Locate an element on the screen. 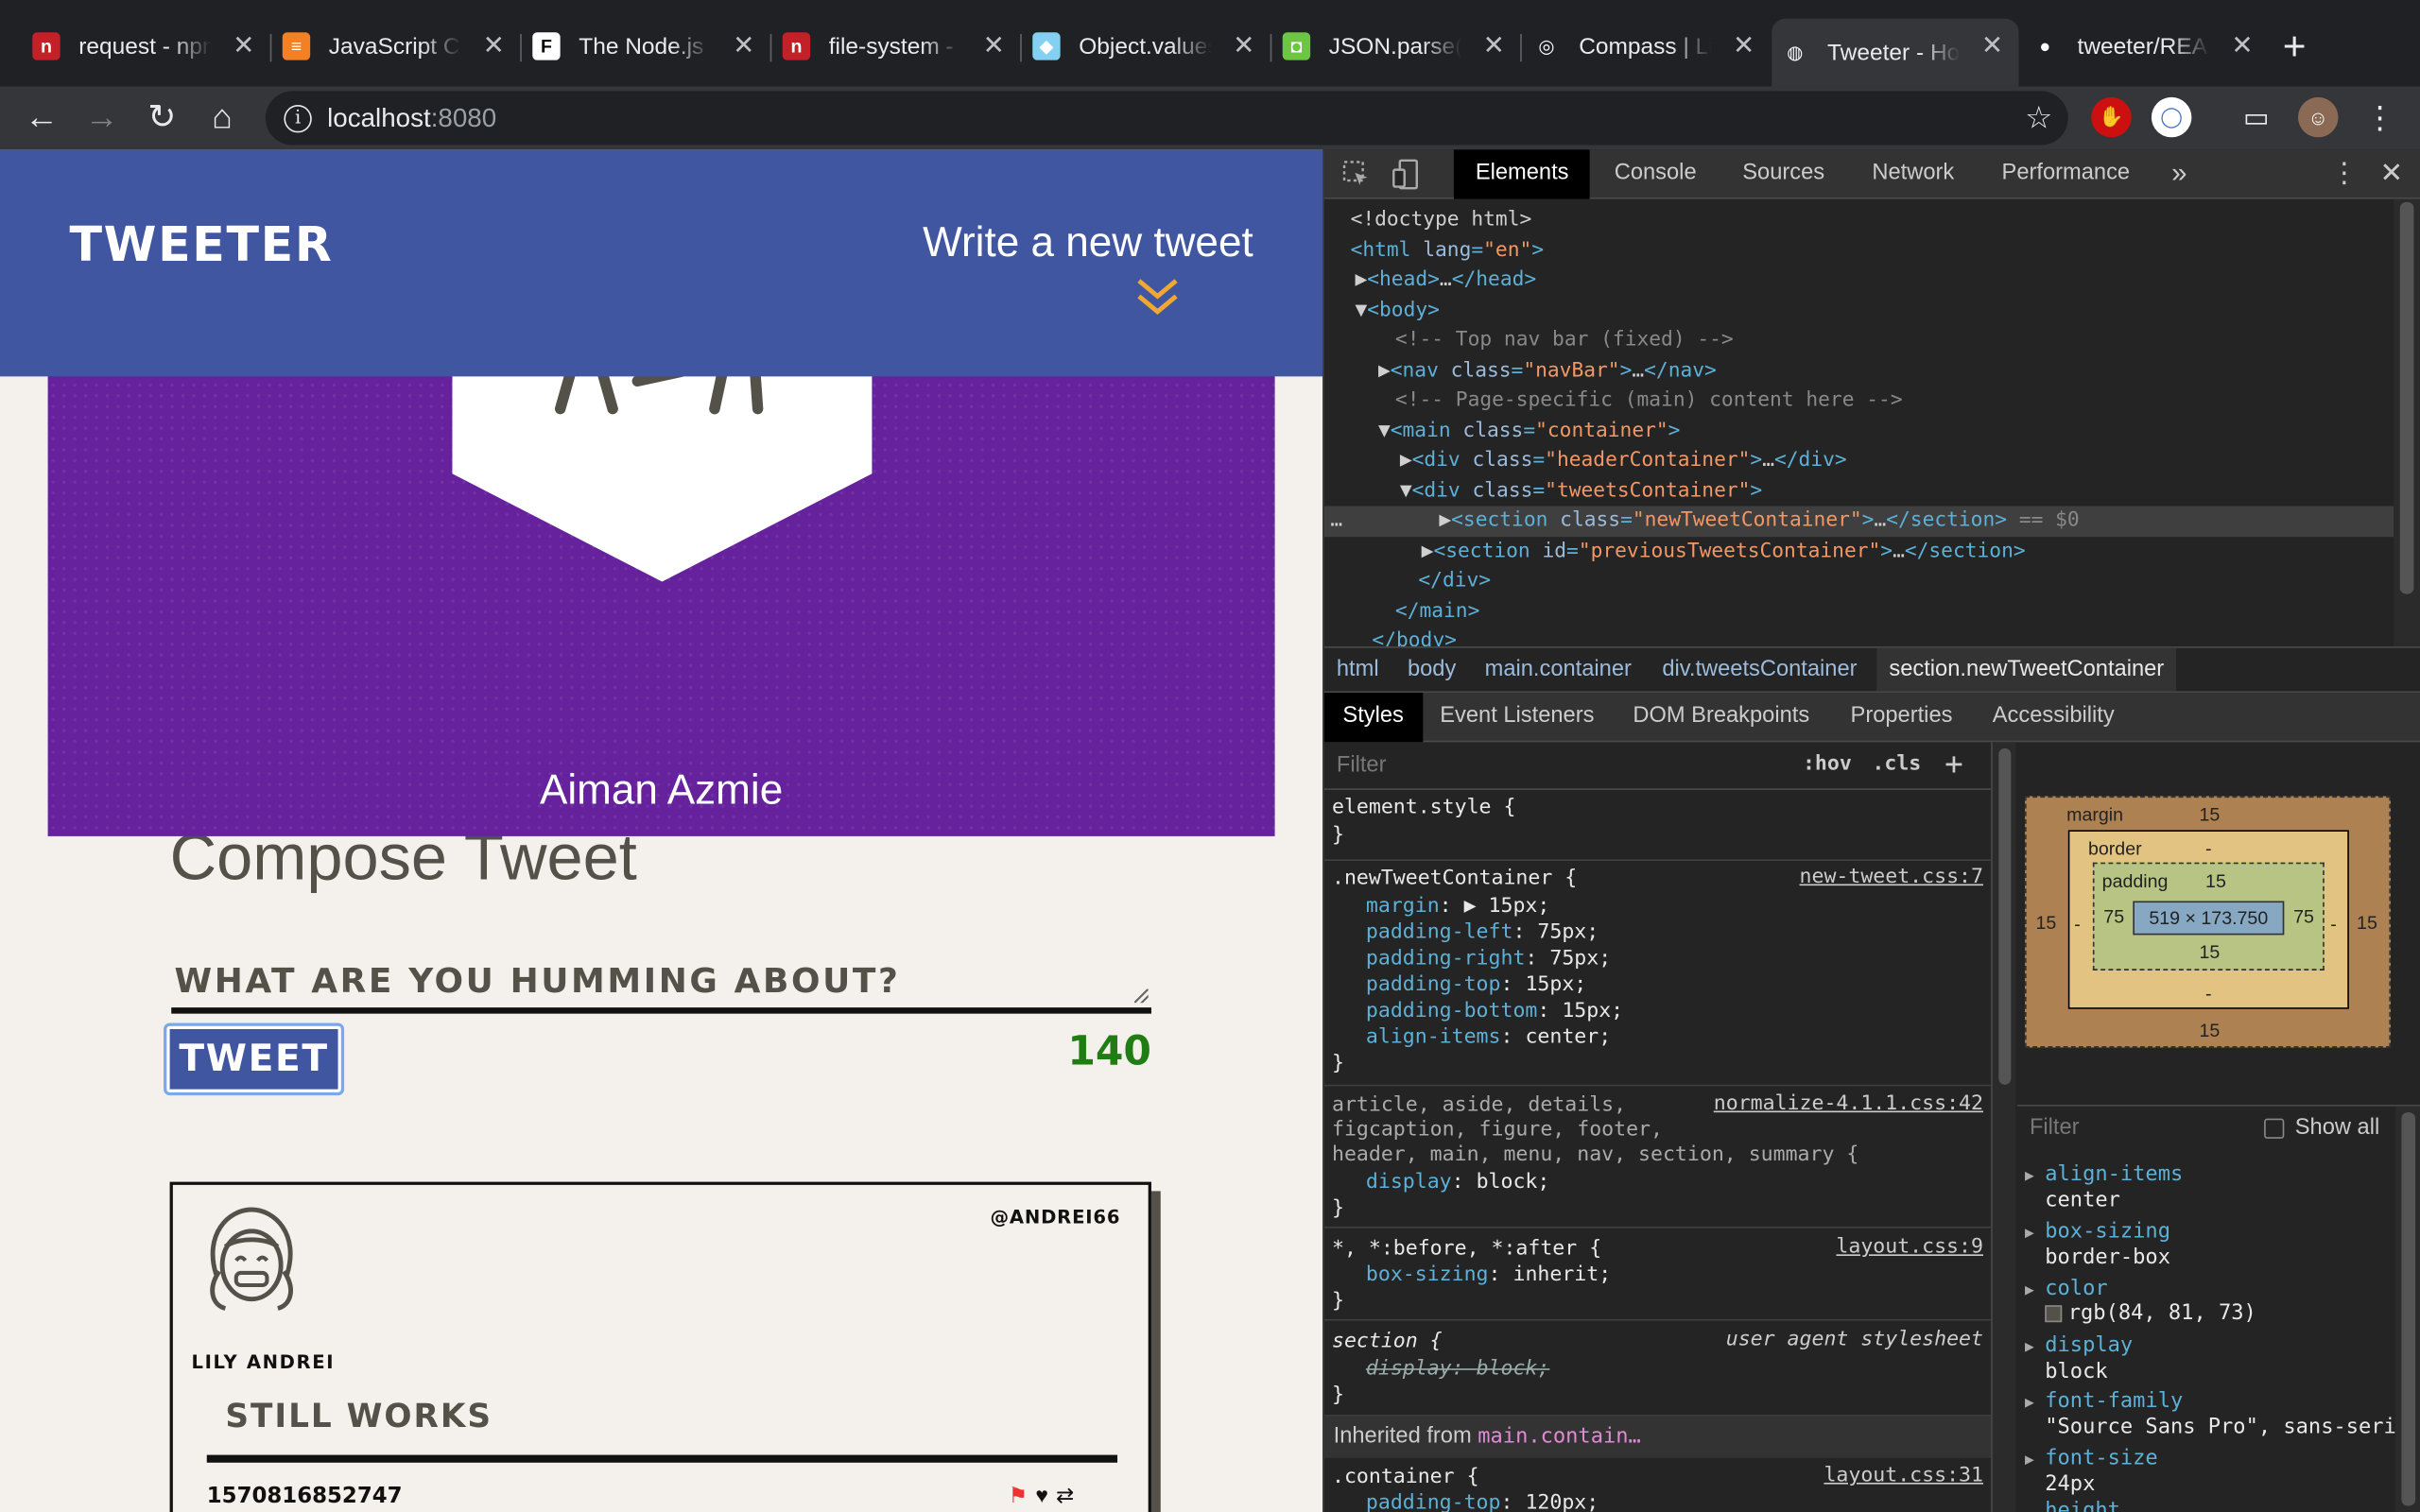 The width and height of the screenshot is (2420, 1512). back-icon: ← is located at coordinates (42, 117).